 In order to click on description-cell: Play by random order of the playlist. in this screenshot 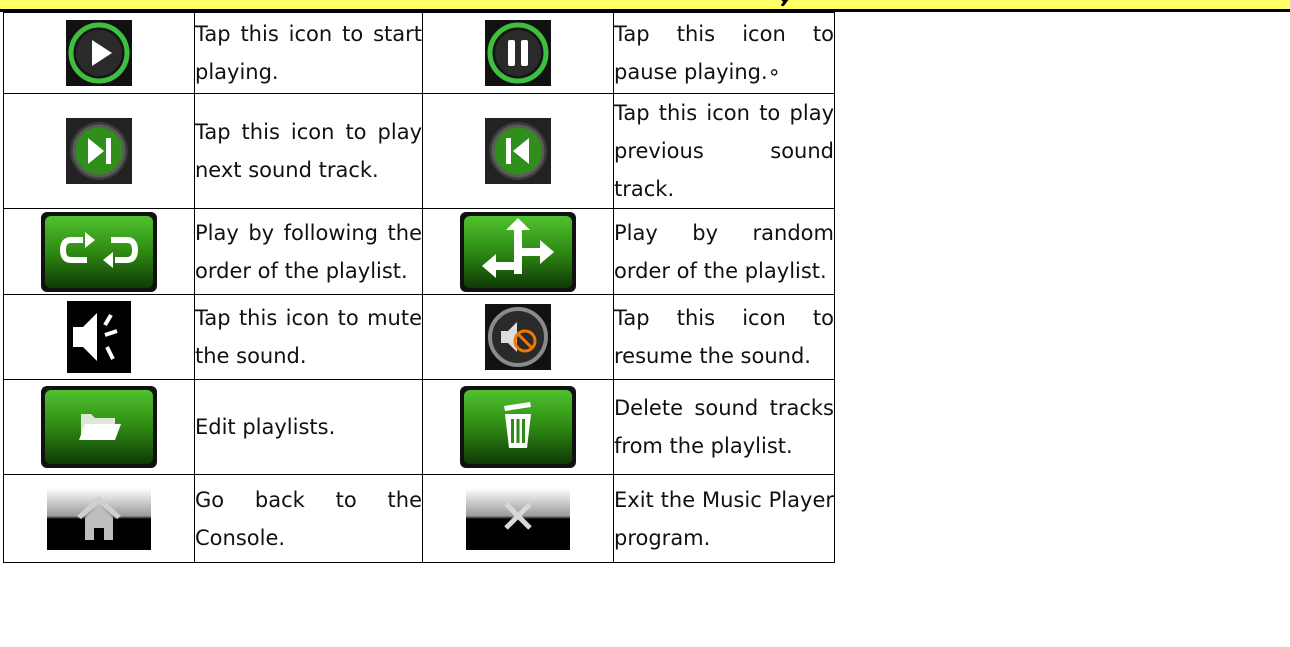, I will do `click(724, 251)`.